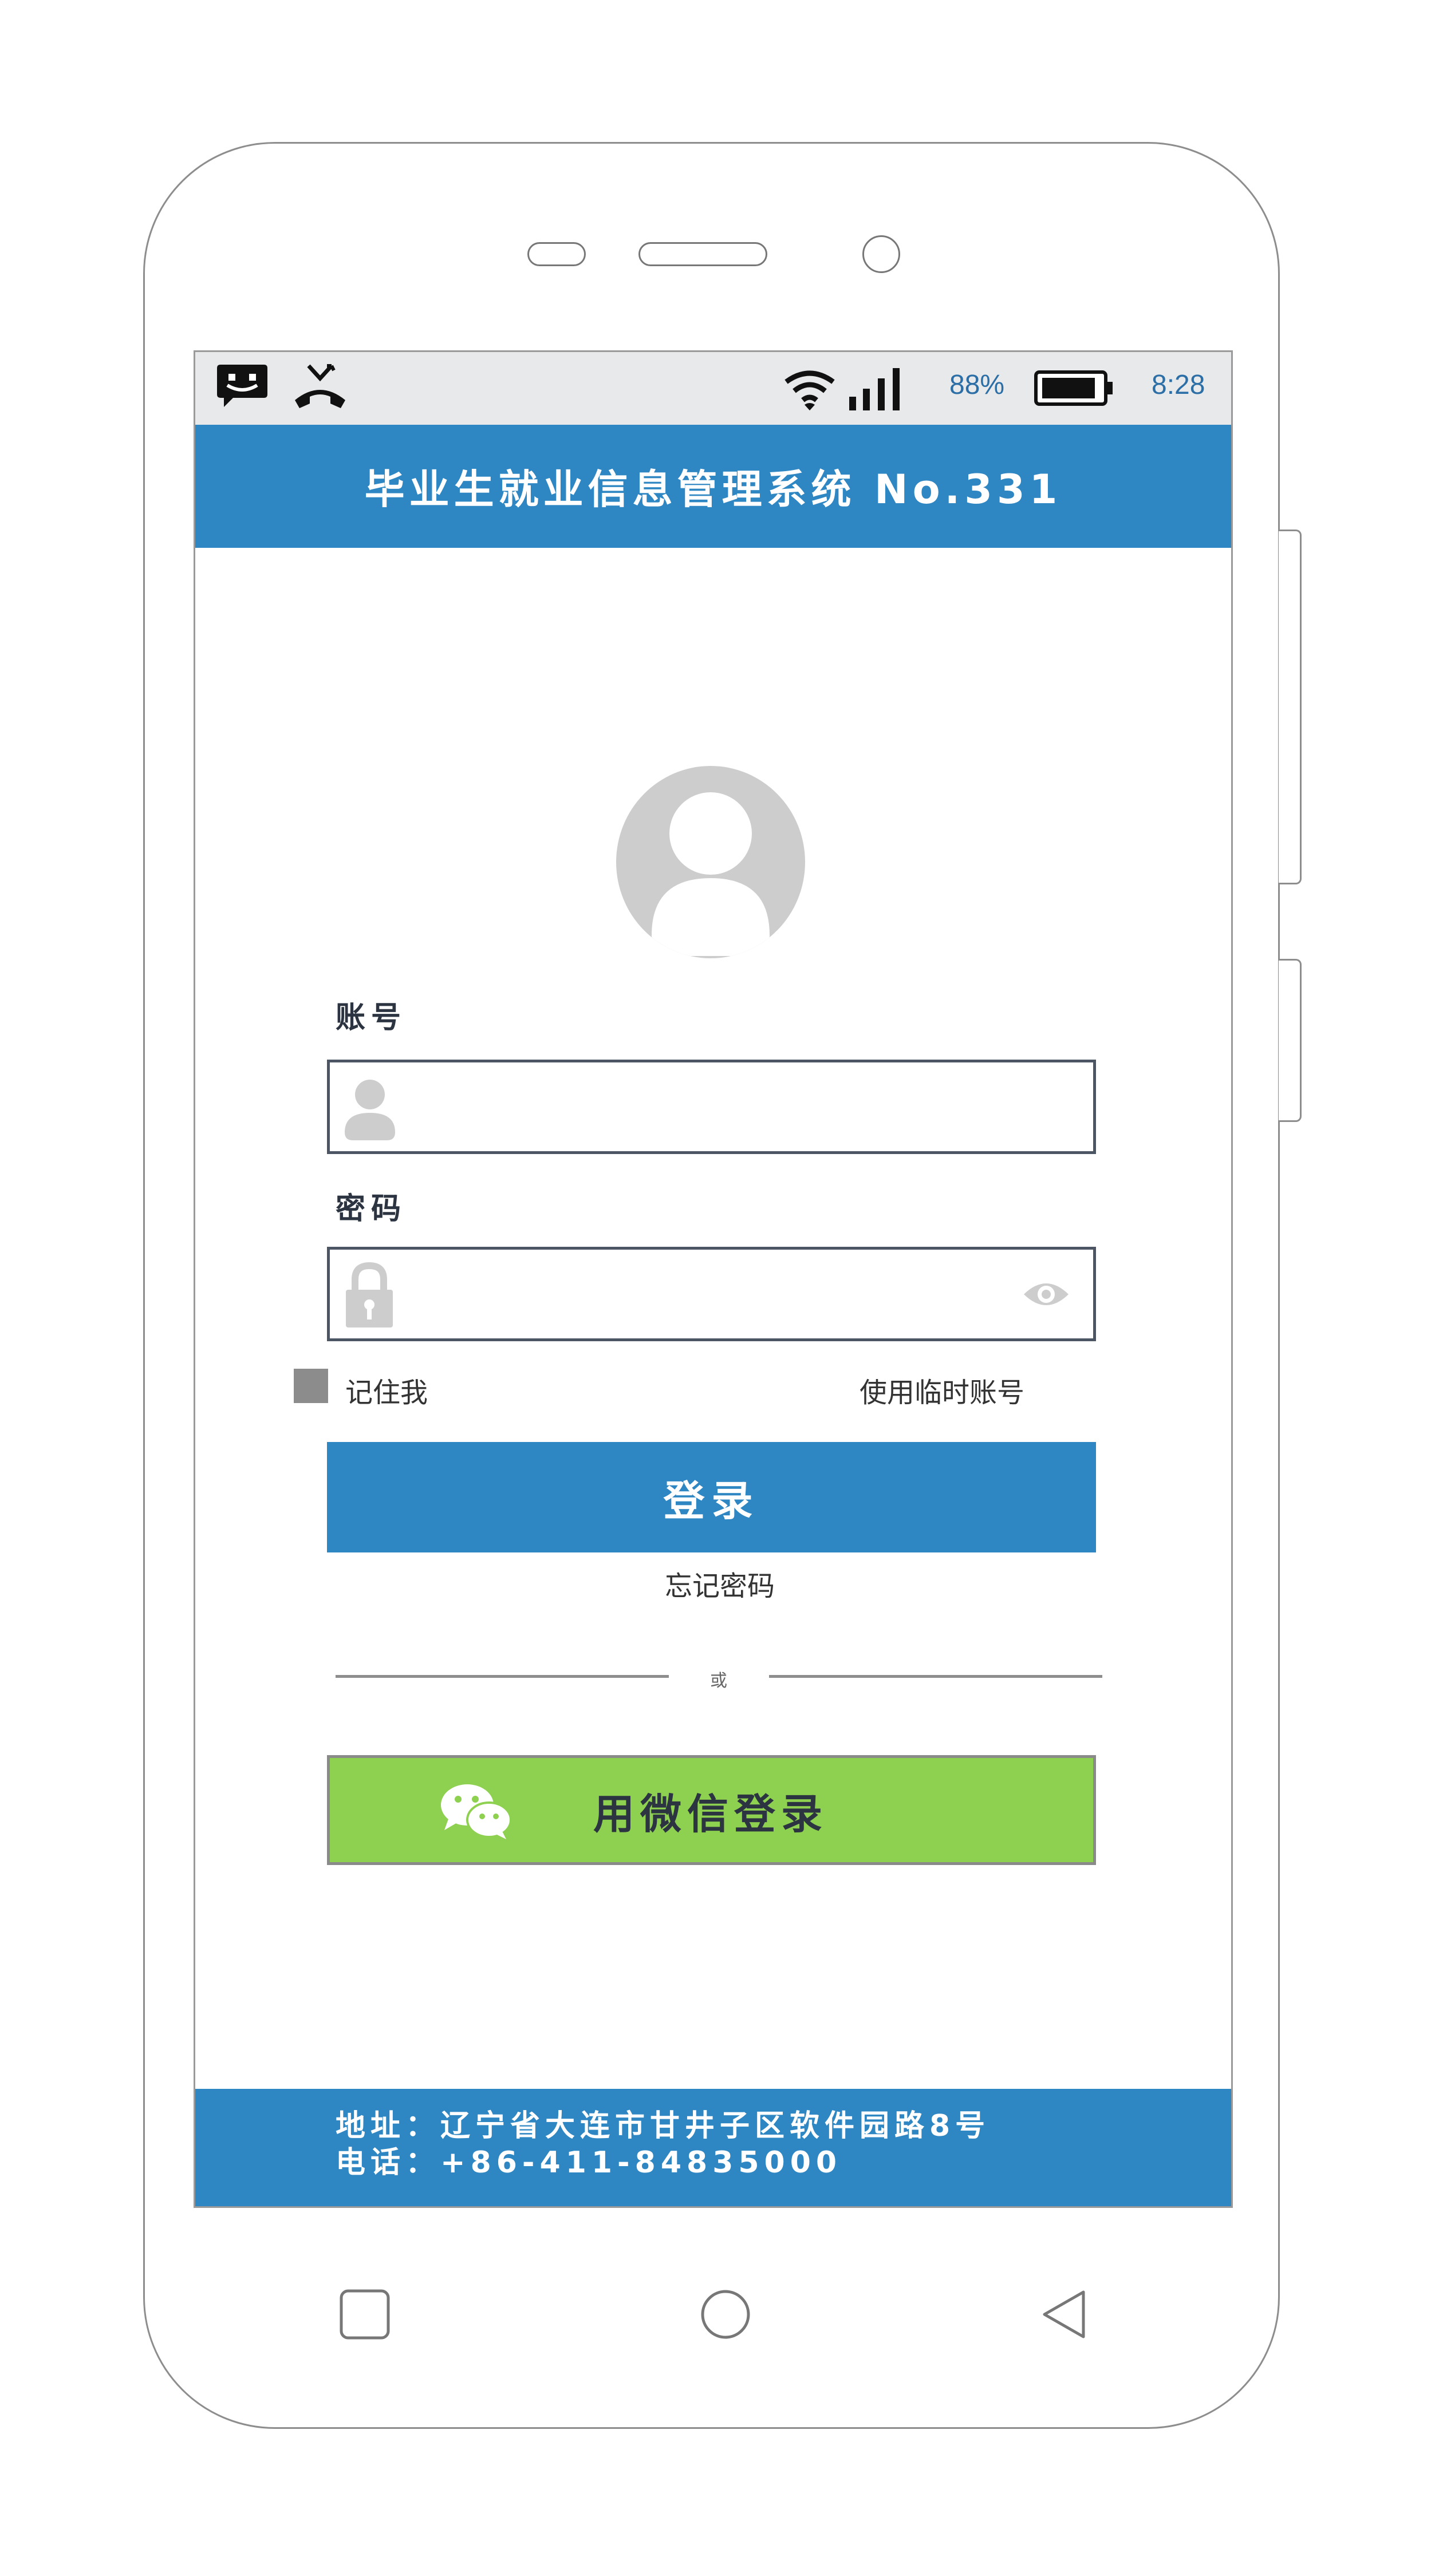 The width and height of the screenshot is (1439, 2576). What do you see at coordinates (713, 489) in the screenshot?
I see `page-title: 毕业生就业信息管理系统 No.331` at bounding box center [713, 489].